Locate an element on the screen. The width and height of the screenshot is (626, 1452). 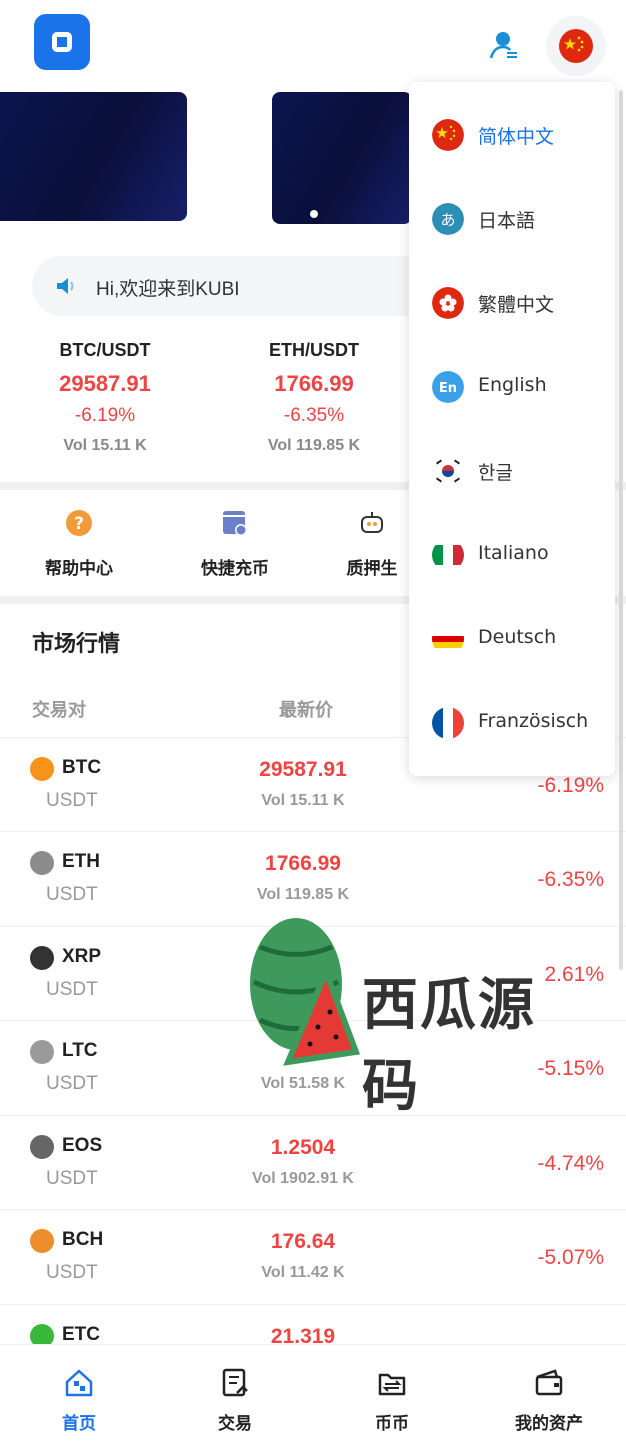
eos-coin-icon is located at coordinates (42, 1147).